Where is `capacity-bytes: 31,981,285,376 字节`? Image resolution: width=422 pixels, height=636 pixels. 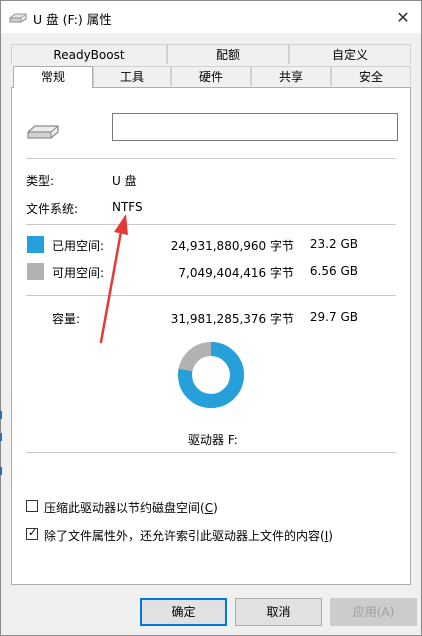 capacity-bytes: 31,981,285,376 字节 is located at coordinates (232, 319).